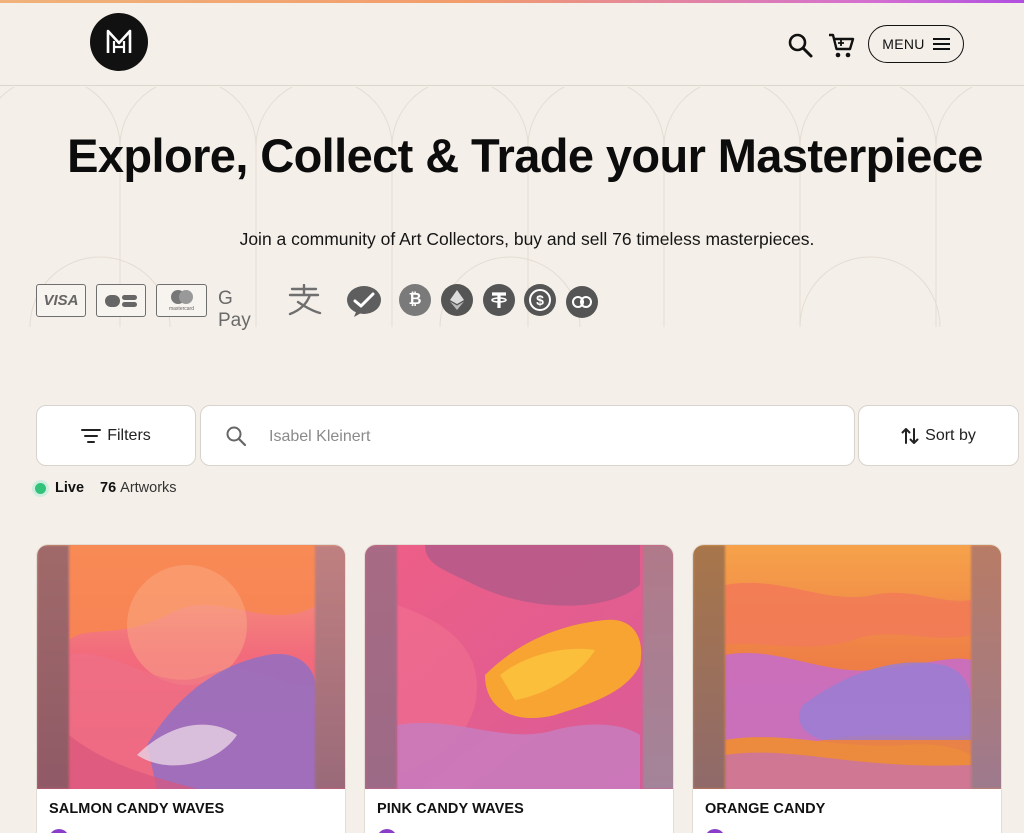 Image resolution: width=1024 pixels, height=833 pixels. I want to click on artwork-count: 76, so click(108, 488).